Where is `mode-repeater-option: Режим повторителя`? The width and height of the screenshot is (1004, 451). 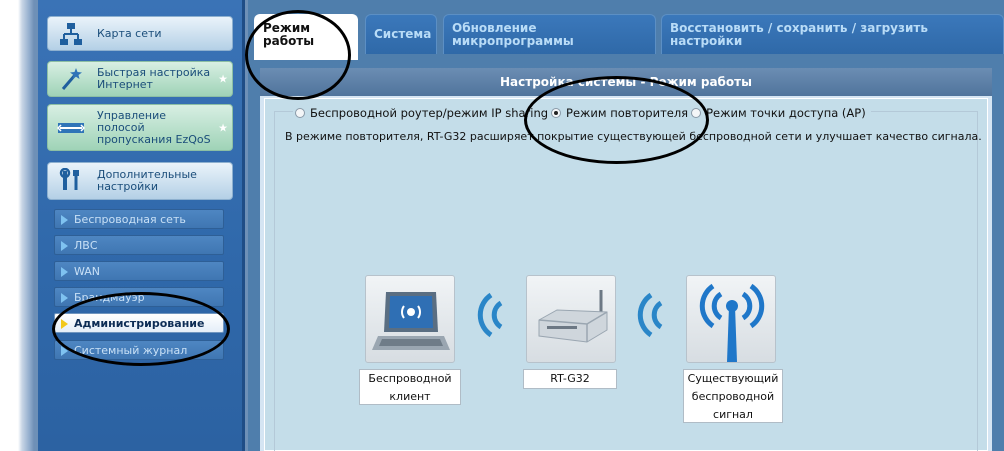
mode-repeater-option: Режим повторителя is located at coordinates (619, 113).